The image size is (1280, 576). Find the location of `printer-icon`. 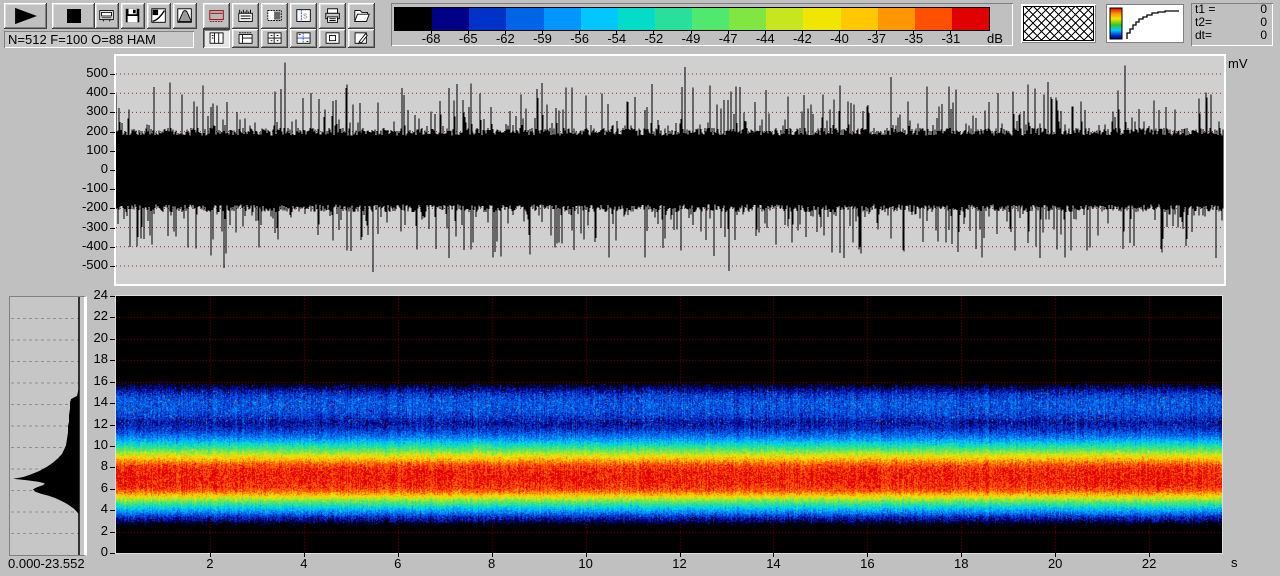

printer-icon is located at coordinates (333, 16).